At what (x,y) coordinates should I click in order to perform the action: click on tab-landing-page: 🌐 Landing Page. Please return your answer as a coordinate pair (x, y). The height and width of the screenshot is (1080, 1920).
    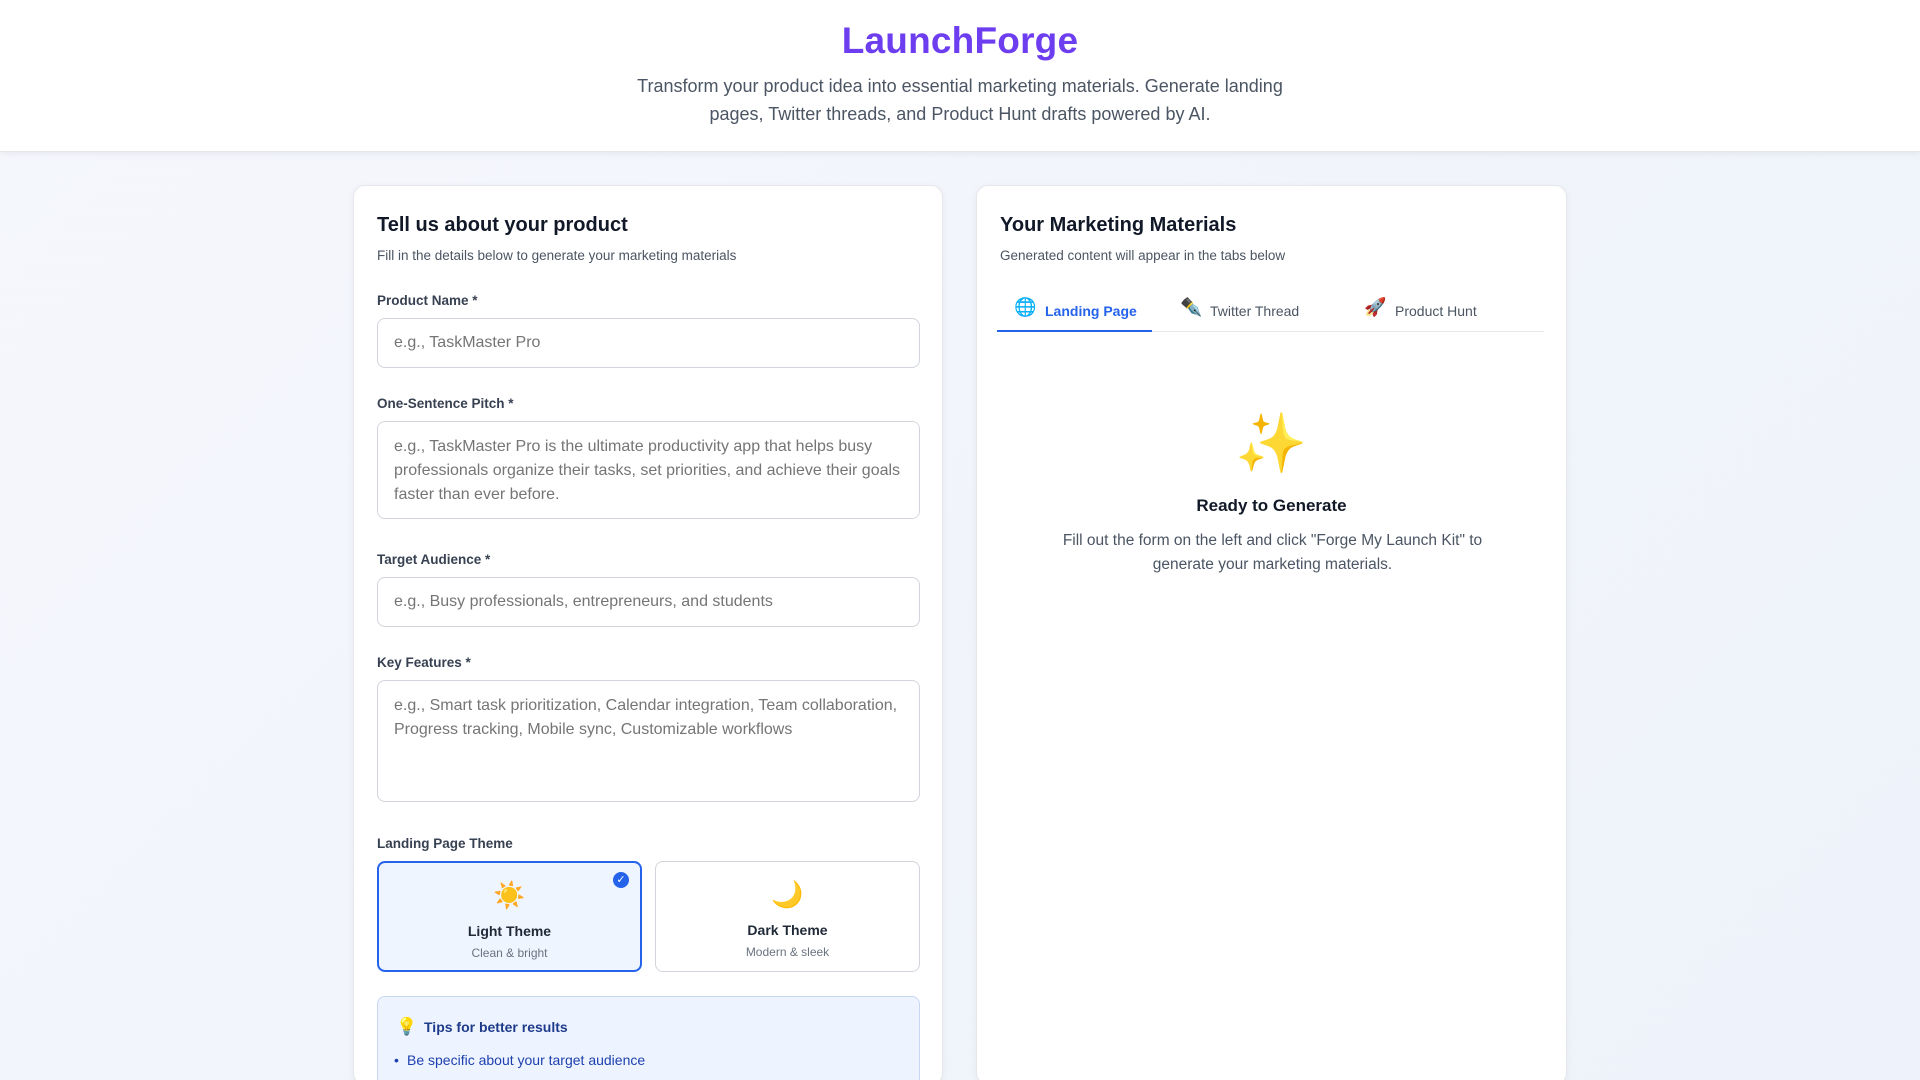
    Looking at the image, I should click on (1074, 311).